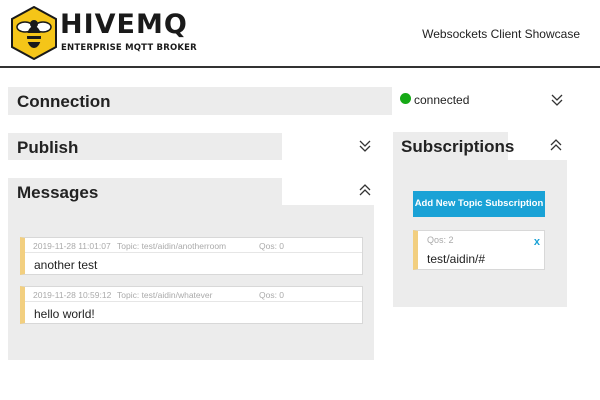 The image size is (600, 400). Describe the element at coordinates (66, 265) in the screenshot. I see `message-payload: another test` at that location.